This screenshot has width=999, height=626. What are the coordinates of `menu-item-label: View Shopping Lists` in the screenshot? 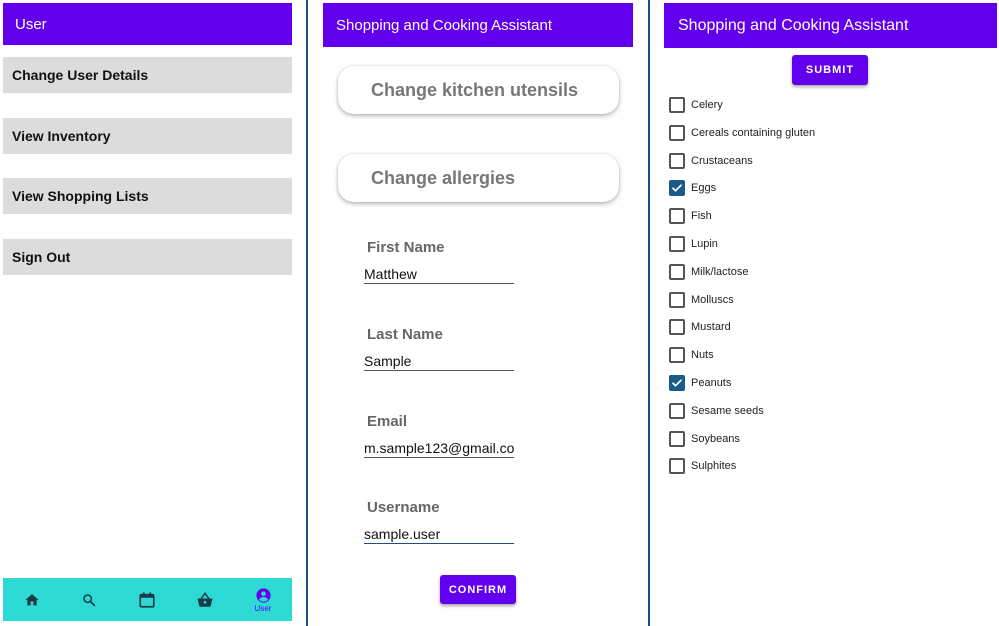 It's located at (80, 196).